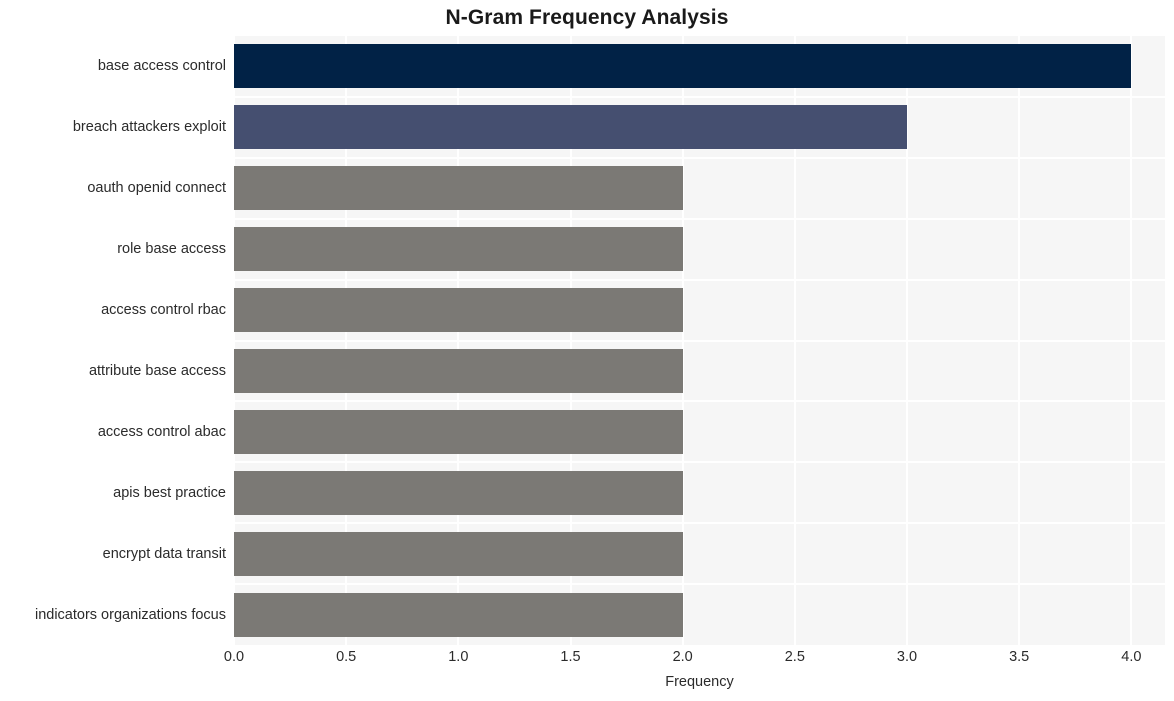  Describe the element at coordinates (587, 17) in the screenshot. I see `chart-title: N-Gram Frequency Analysis` at that location.